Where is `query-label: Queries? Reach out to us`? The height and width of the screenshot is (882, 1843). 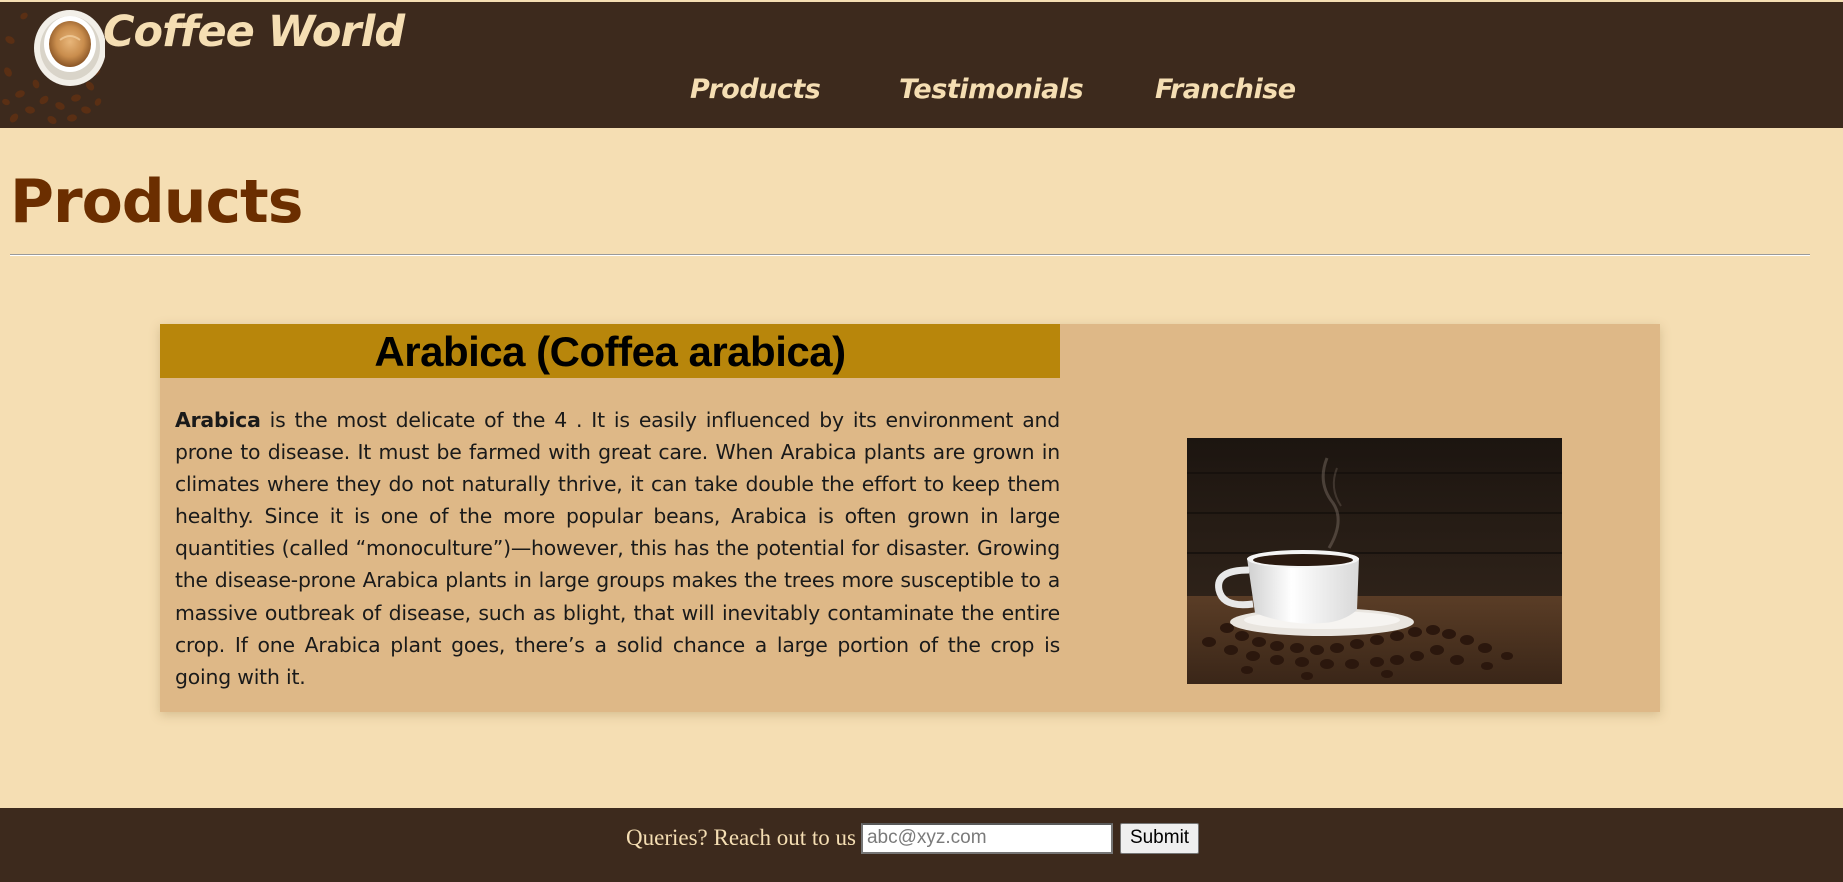 query-label: Queries? Reach out to us is located at coordinates (741, 837).